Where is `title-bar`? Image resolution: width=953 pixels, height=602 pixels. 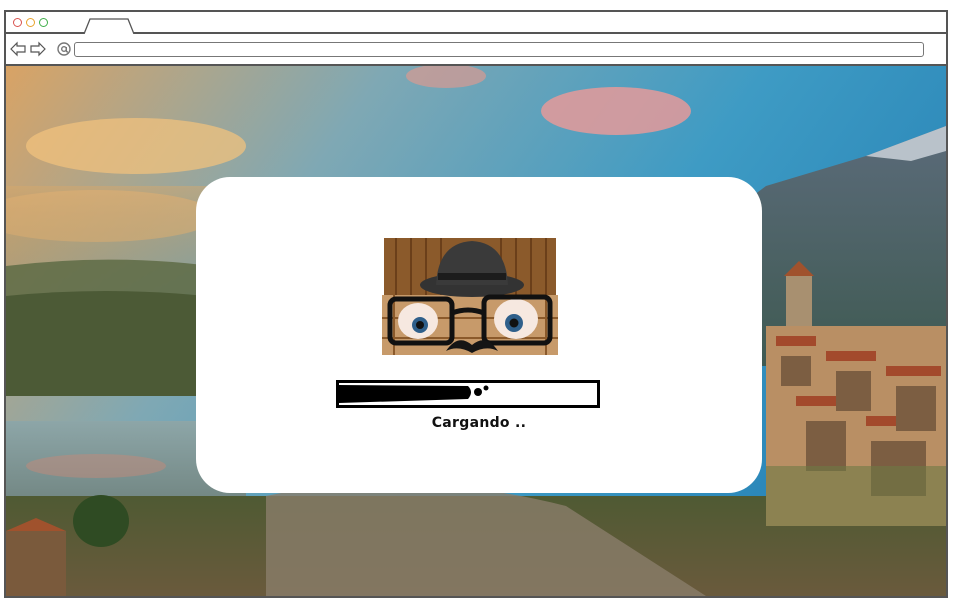 title-bar is located at coordinates (476, 23).